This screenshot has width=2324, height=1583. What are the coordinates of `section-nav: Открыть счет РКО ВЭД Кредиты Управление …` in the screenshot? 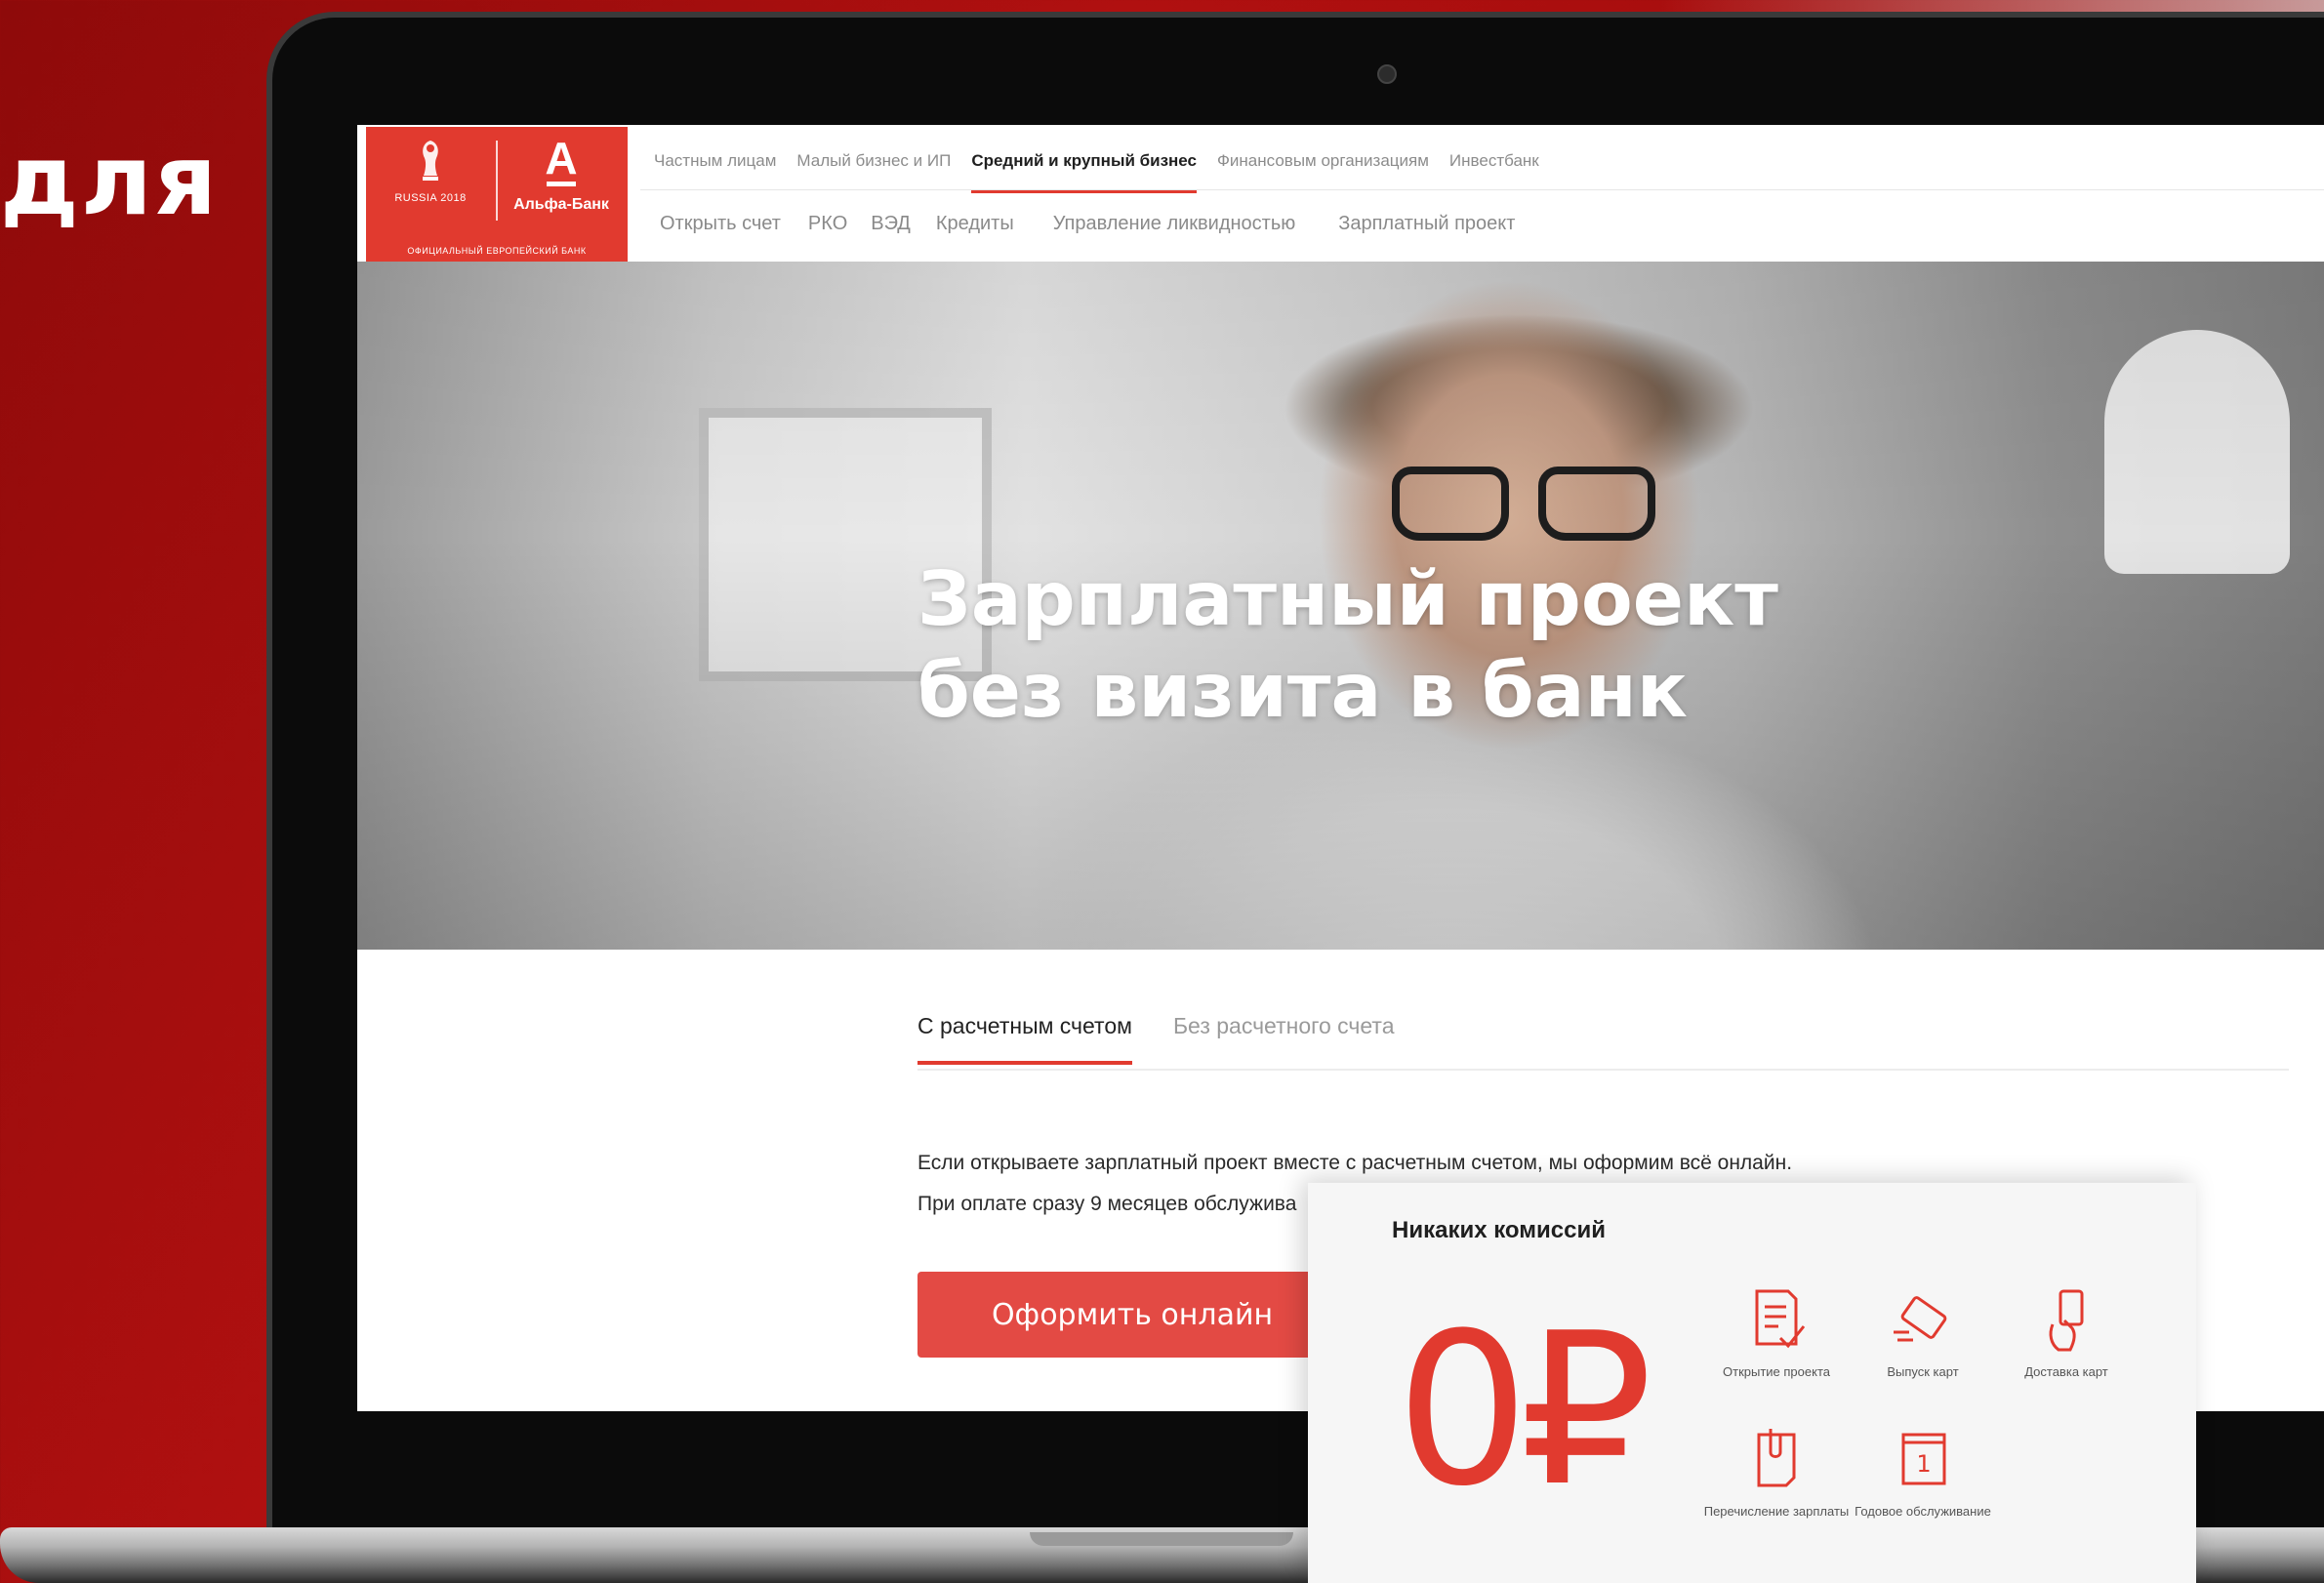 It's located at (1087, 224).